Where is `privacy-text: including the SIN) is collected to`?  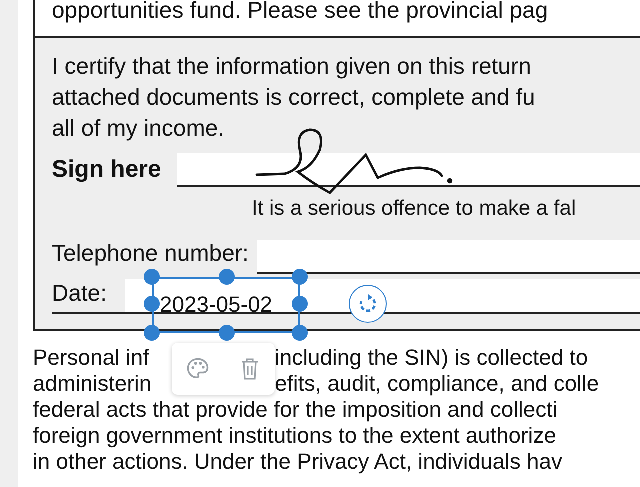
privacy-text: including the SIN) is collected to is located at coordinates (431, 358).